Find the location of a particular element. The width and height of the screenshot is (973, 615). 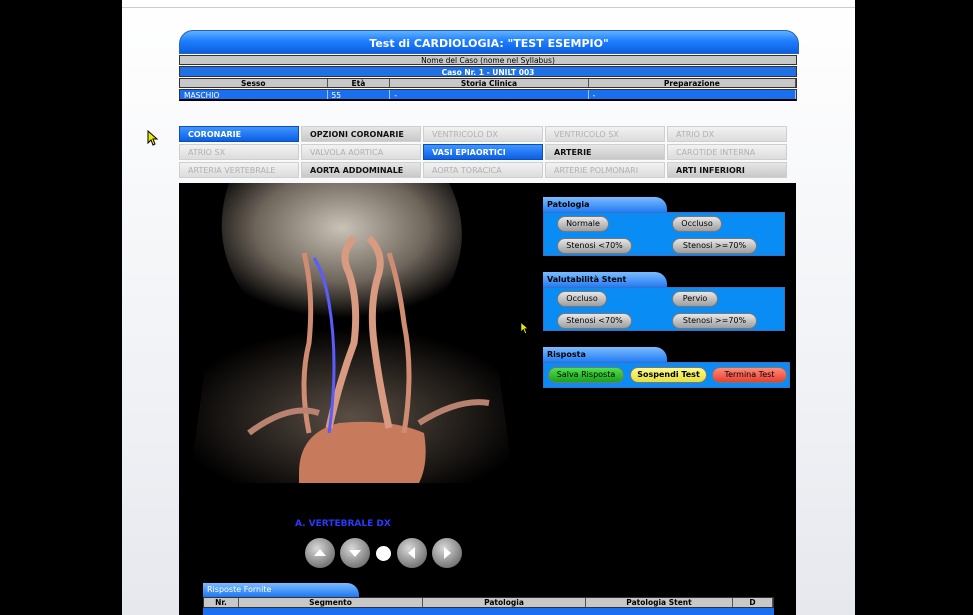

tab-aorta-addominale: AORTA ADDOMINALE is located at coordinates (361, 170).